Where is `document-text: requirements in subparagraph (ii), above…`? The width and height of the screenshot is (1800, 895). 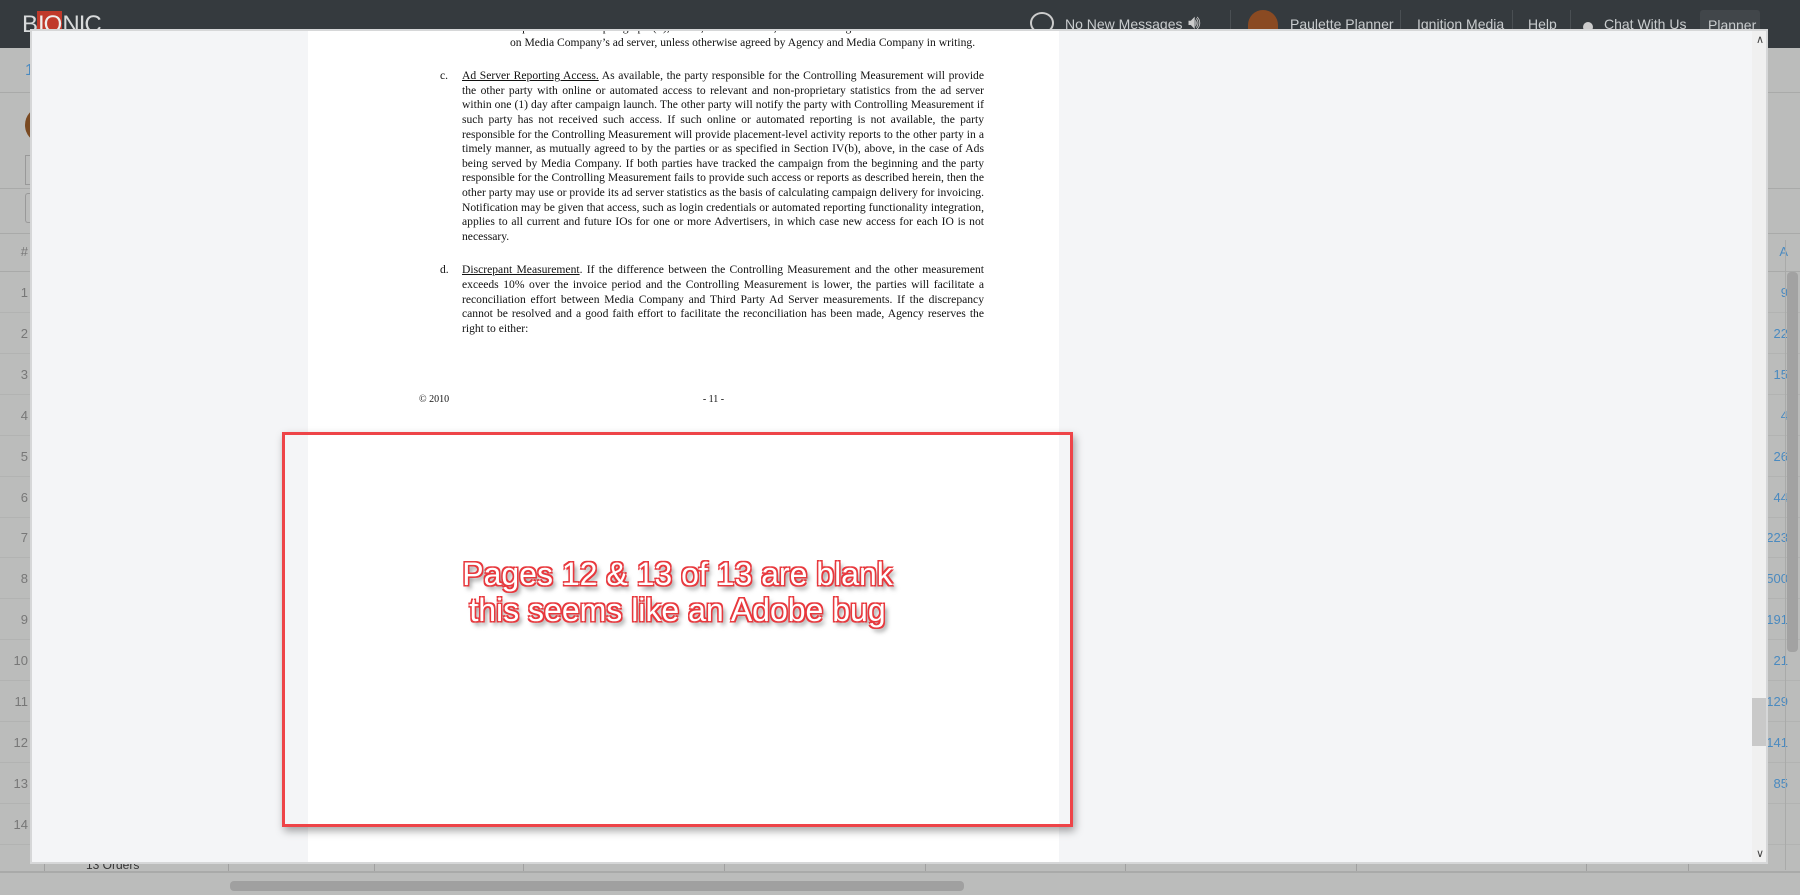 document-text: requirements in subparagraph (ii), above… is located at coordinates (712, 193).